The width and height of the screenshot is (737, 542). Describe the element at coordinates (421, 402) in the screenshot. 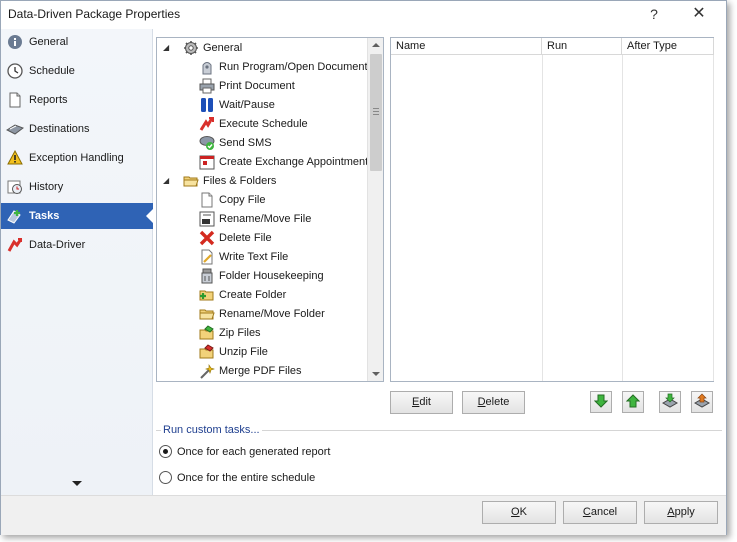

I see `edit-button: Edit` at that location.